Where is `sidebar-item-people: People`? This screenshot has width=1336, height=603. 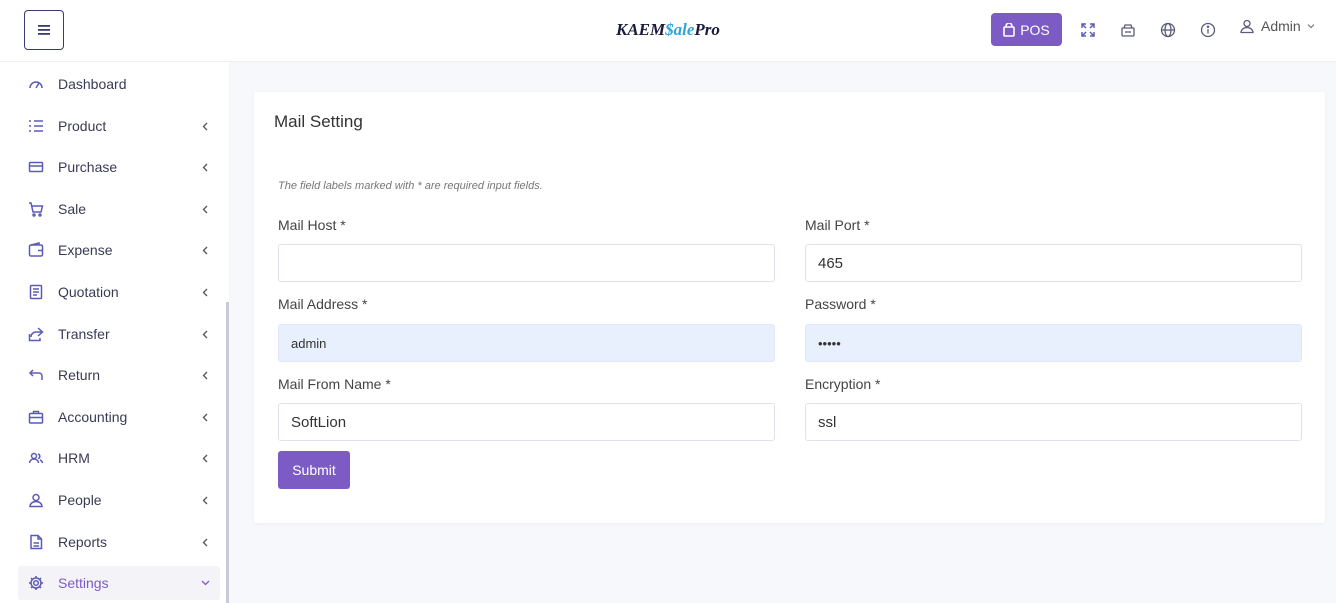 sidebar-item-people: People is located at coordinates (119, 500).